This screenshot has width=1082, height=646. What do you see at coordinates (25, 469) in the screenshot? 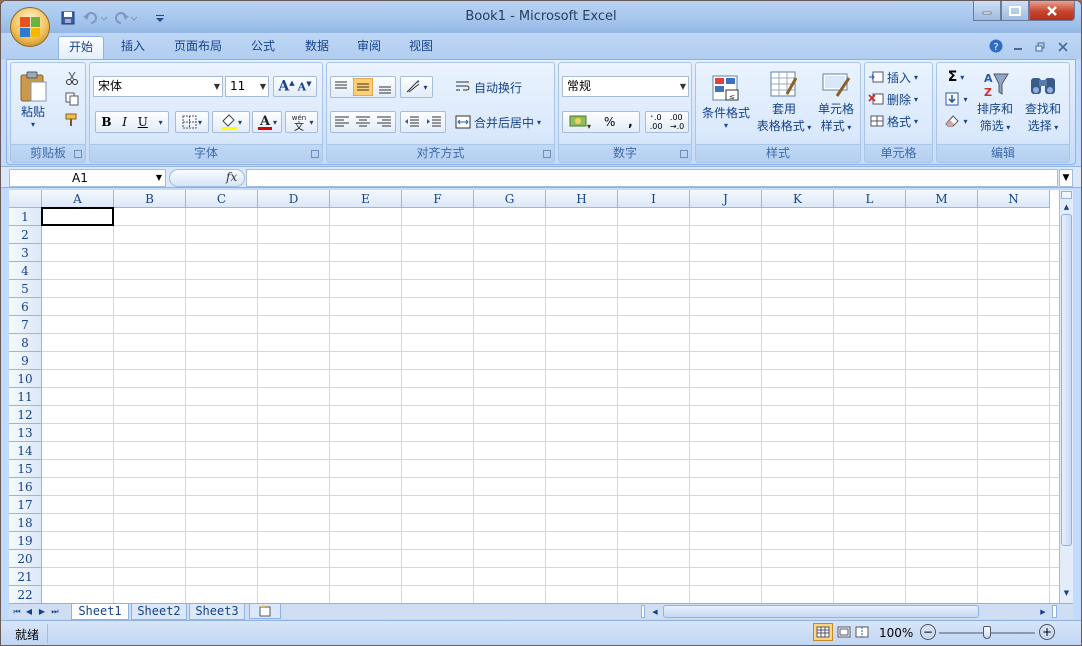
I see `row-header: 15` at bounding box center [25, 469].